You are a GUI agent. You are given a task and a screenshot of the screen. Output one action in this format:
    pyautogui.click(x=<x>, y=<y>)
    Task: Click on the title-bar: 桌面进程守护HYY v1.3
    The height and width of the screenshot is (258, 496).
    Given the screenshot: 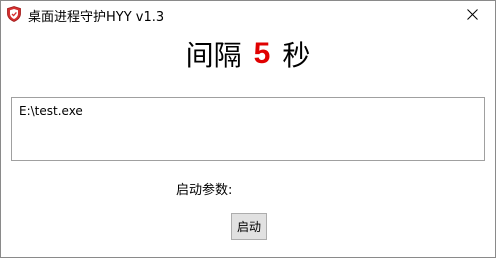 What is the action you would take?
    pyautogui.click(x=248, y=16)
    